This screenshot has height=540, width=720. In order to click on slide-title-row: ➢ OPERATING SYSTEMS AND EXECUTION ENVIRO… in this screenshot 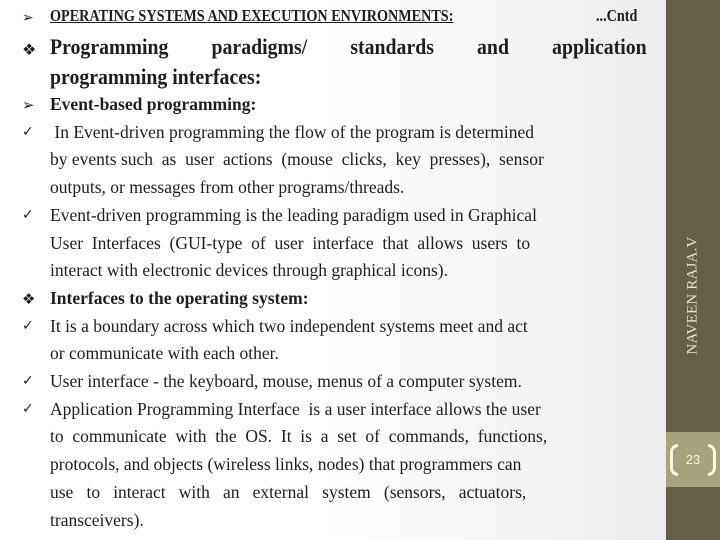, I will do `click(333, 20)`.